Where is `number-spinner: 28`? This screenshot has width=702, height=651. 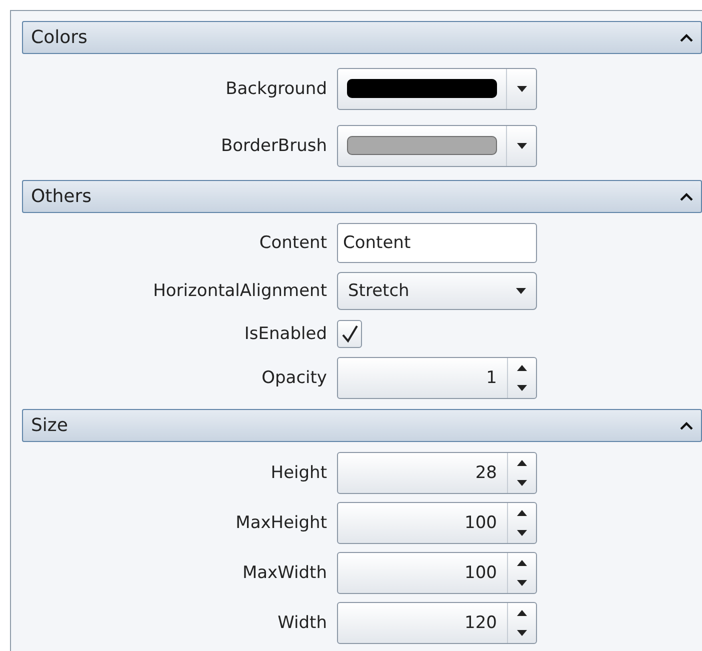
number-spinner: 28 is located at coordinates (437, 473).